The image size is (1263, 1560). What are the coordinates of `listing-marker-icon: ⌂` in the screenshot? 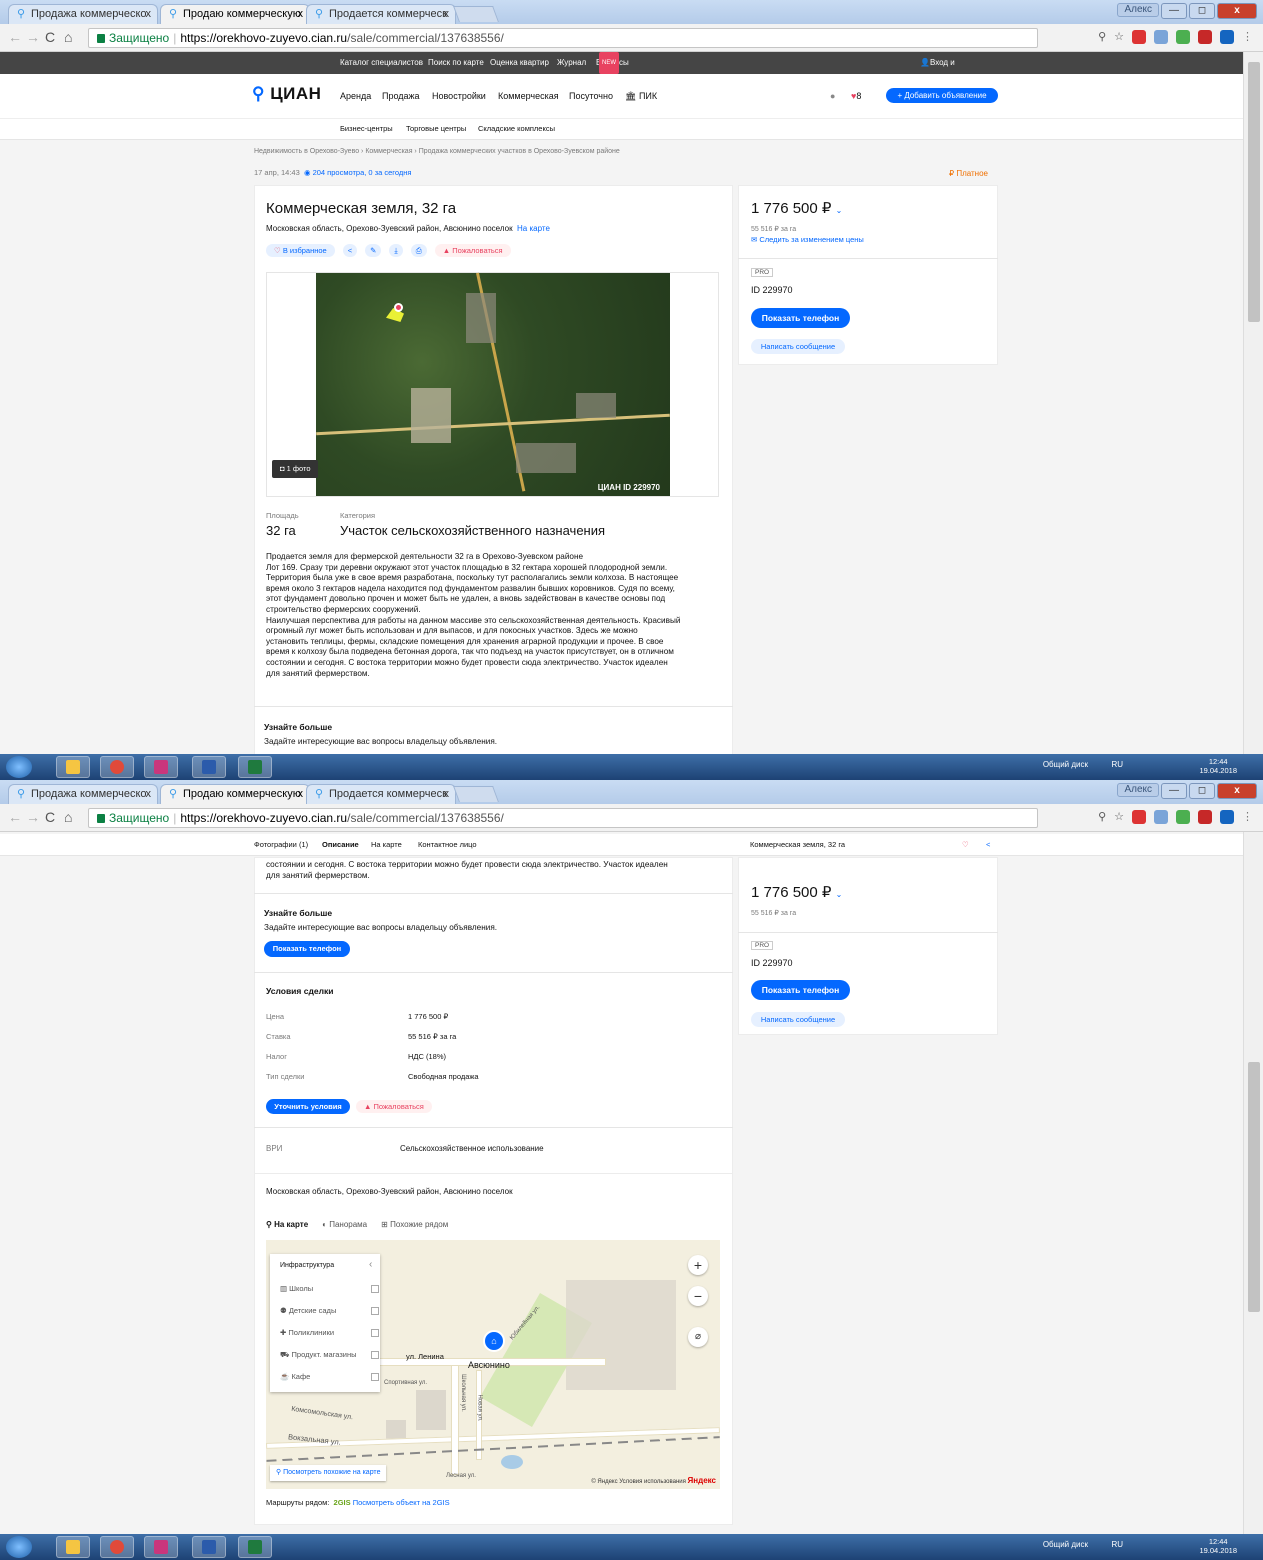 It's located at (494, 1341).